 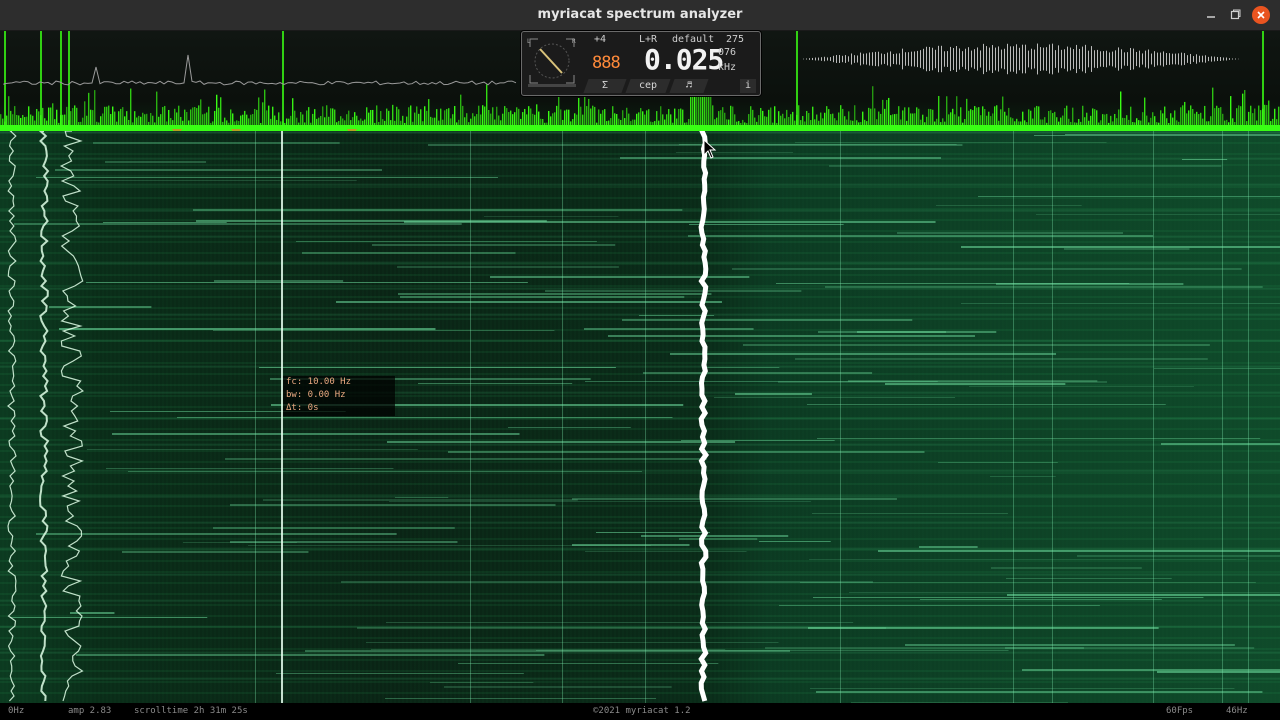 What do you see at coordinates (1211, 15) in the screenshot?
I see `minimize-icon` at bounding box center [1211, 15].